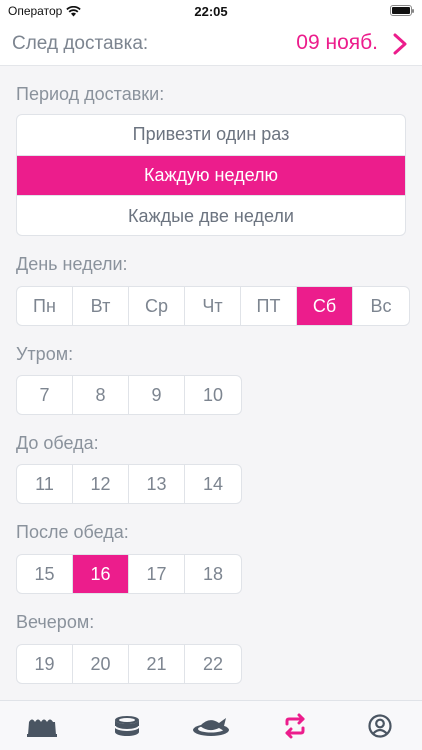 This screenshot has width=422, height=750. I want to click on weekday-selector: Пн Вт Ср Чт ПТ Сб Вс, so click(213, 306).